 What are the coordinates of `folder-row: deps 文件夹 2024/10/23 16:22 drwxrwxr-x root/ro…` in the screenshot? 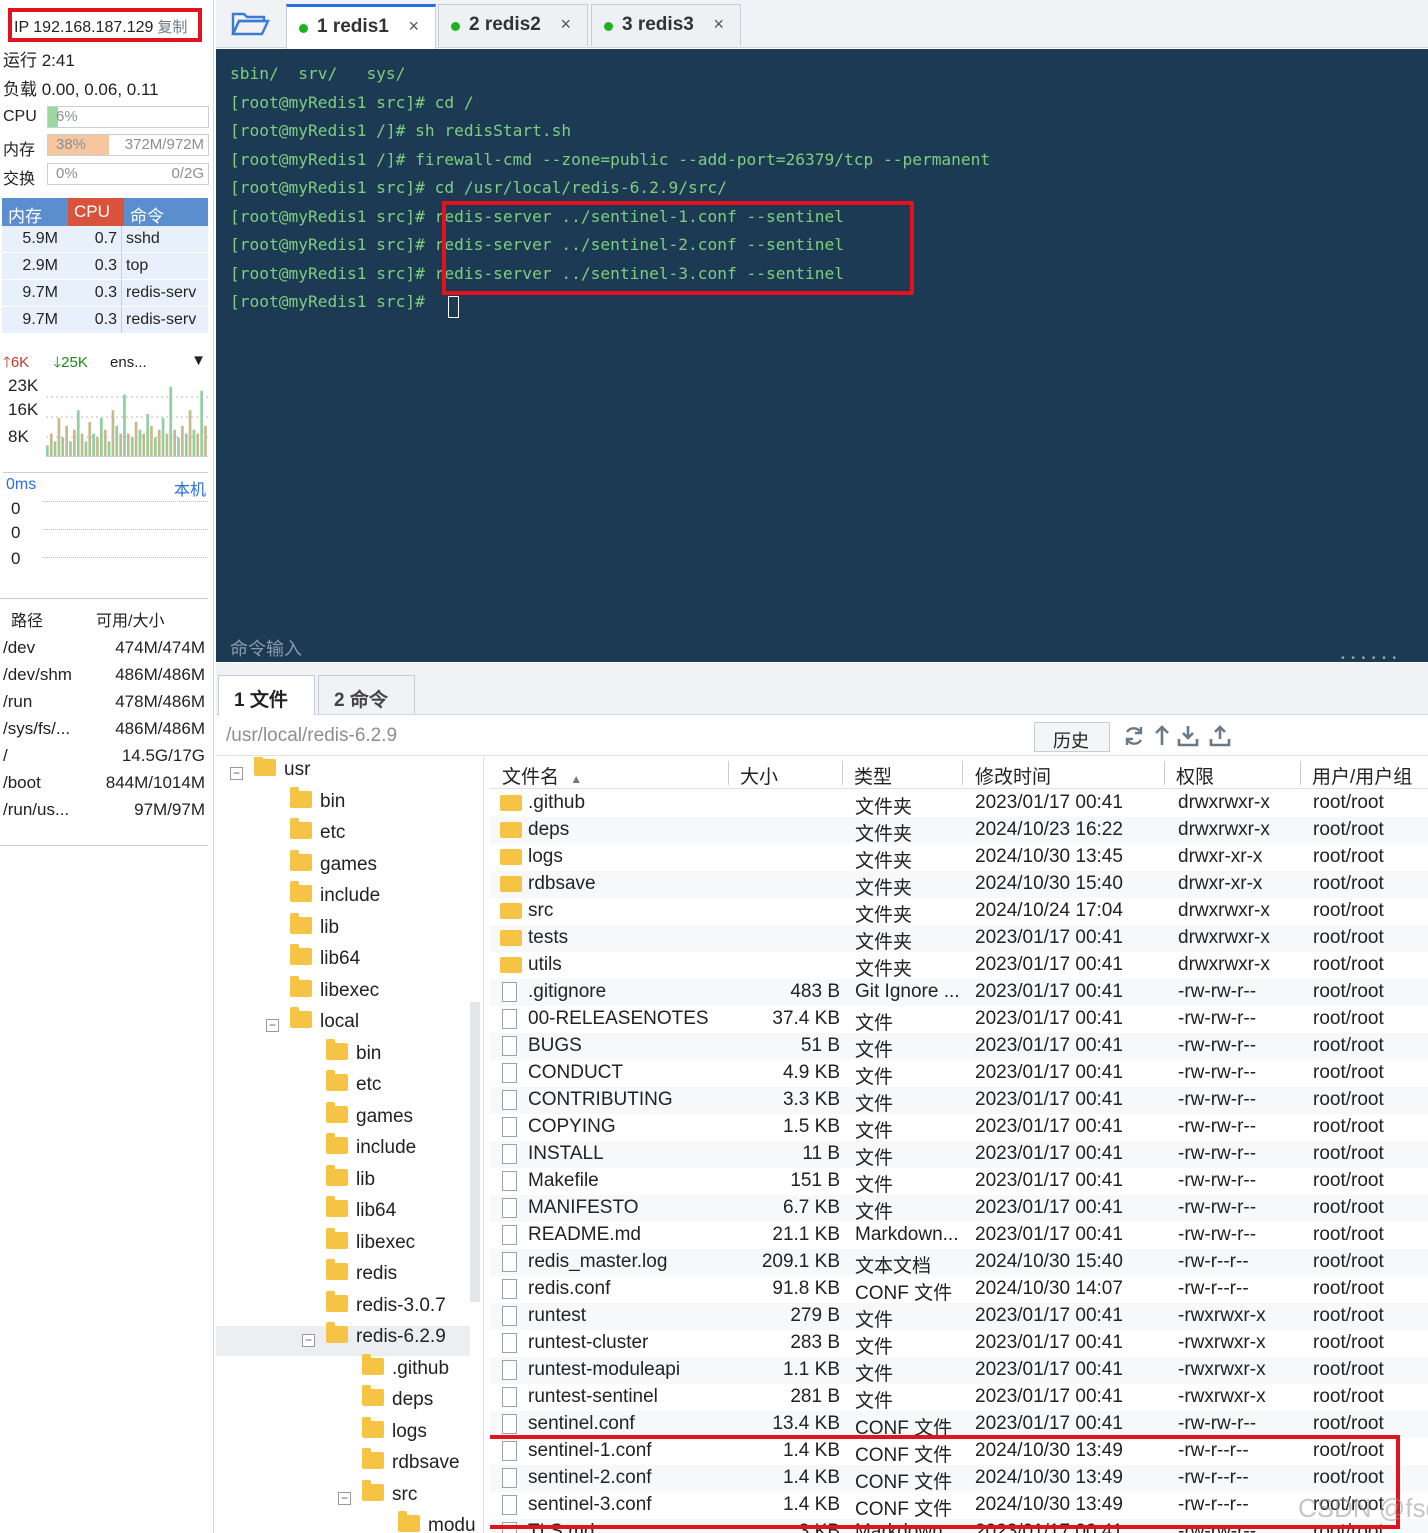 It's located at (959, 831).